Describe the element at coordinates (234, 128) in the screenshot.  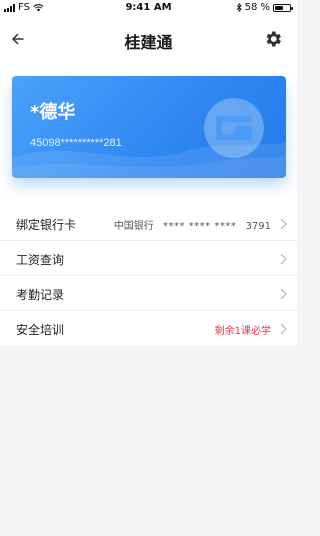
I see `guijian-logo-icon` at that location.